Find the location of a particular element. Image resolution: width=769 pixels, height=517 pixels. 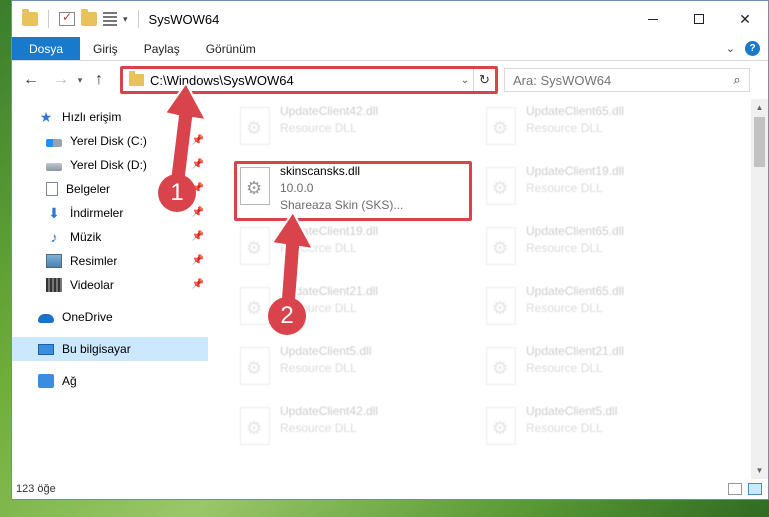

close-icon: ✕ is located at coordinates (745, 18).